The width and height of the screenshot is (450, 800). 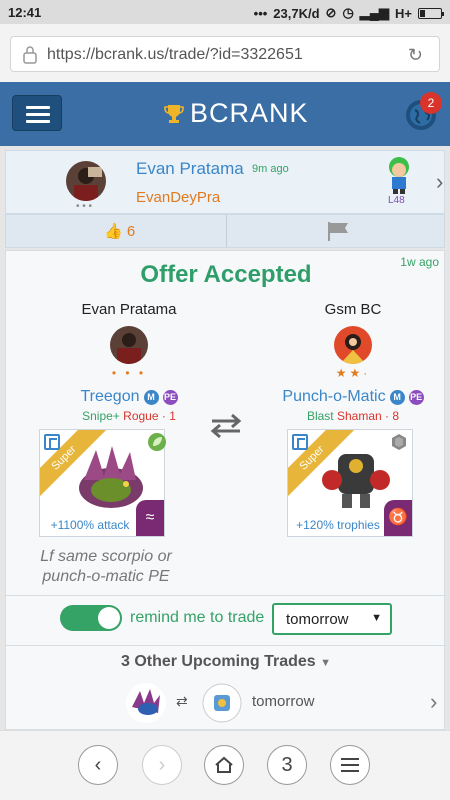 What do you see at coordinates (131, 231) in the screenshot?
I see `like-count: 6` at bounding box center [131, 231].